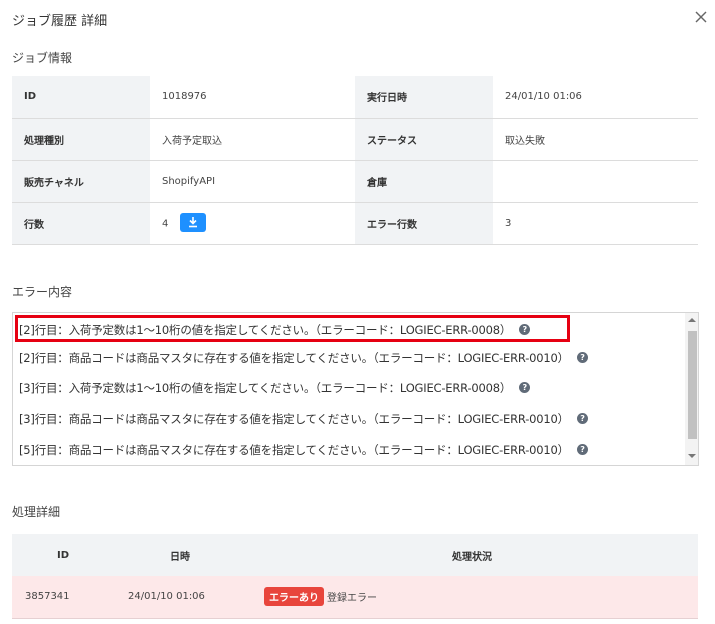  What do you see at coordinates (42, 292) in the screenshot?
I see `errors-title: エラー内容` at bounding box center [42, 292].